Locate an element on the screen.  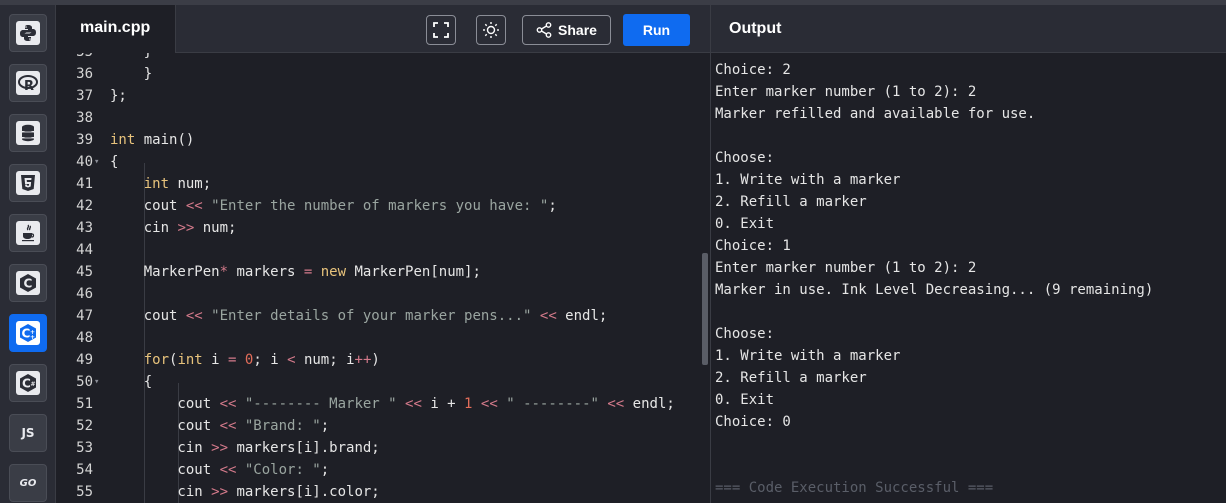
sidebar-item-csharp: C # is located at coordinates (28, 383).